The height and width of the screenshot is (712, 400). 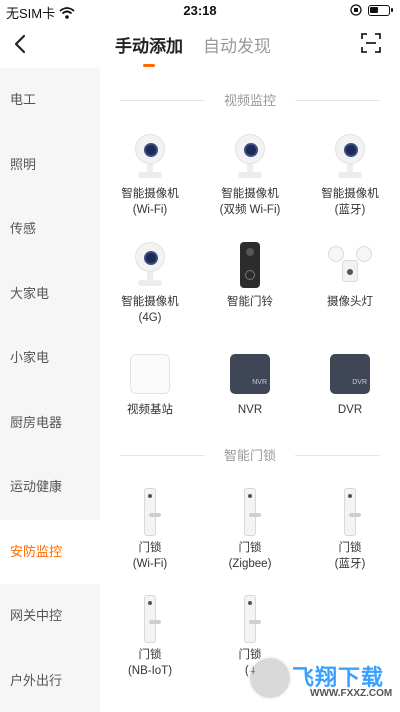 What do you see at coordinates (149, 49) in the screenshot?
I see `tab-manual-add: 手动添加` at bounding box center [149, 49].